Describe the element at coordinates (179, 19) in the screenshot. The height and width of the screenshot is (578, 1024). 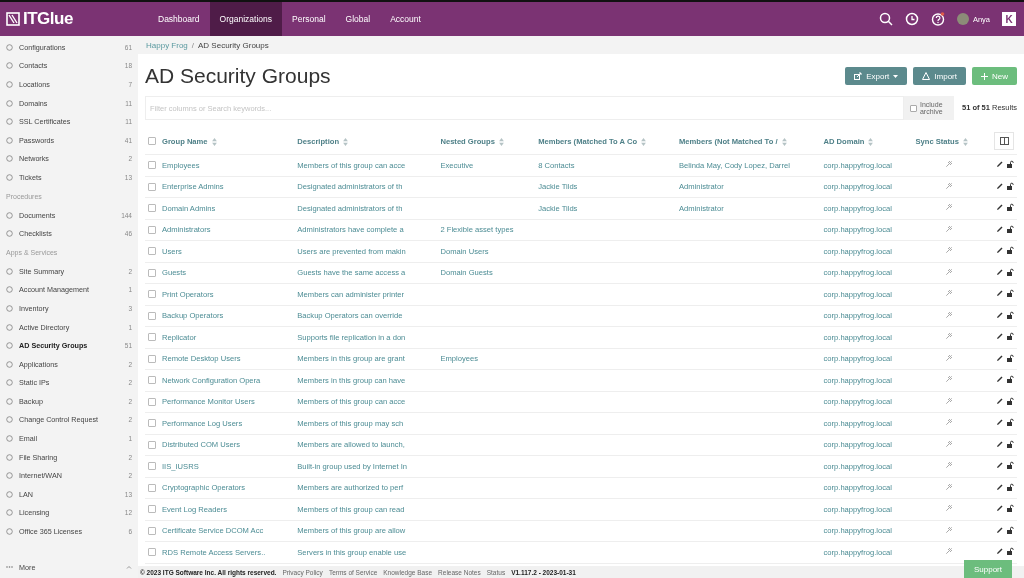
I see `nav-tab: Dashboard` at that location.